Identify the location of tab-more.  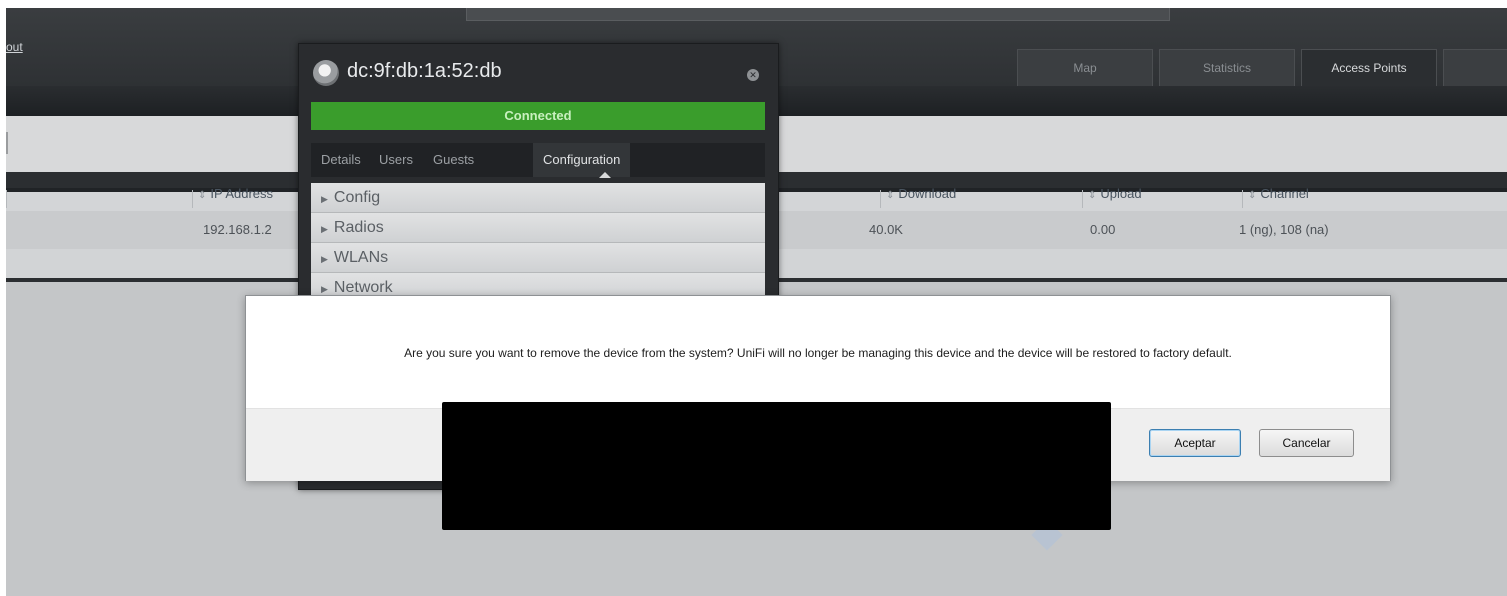
(1475, 67).